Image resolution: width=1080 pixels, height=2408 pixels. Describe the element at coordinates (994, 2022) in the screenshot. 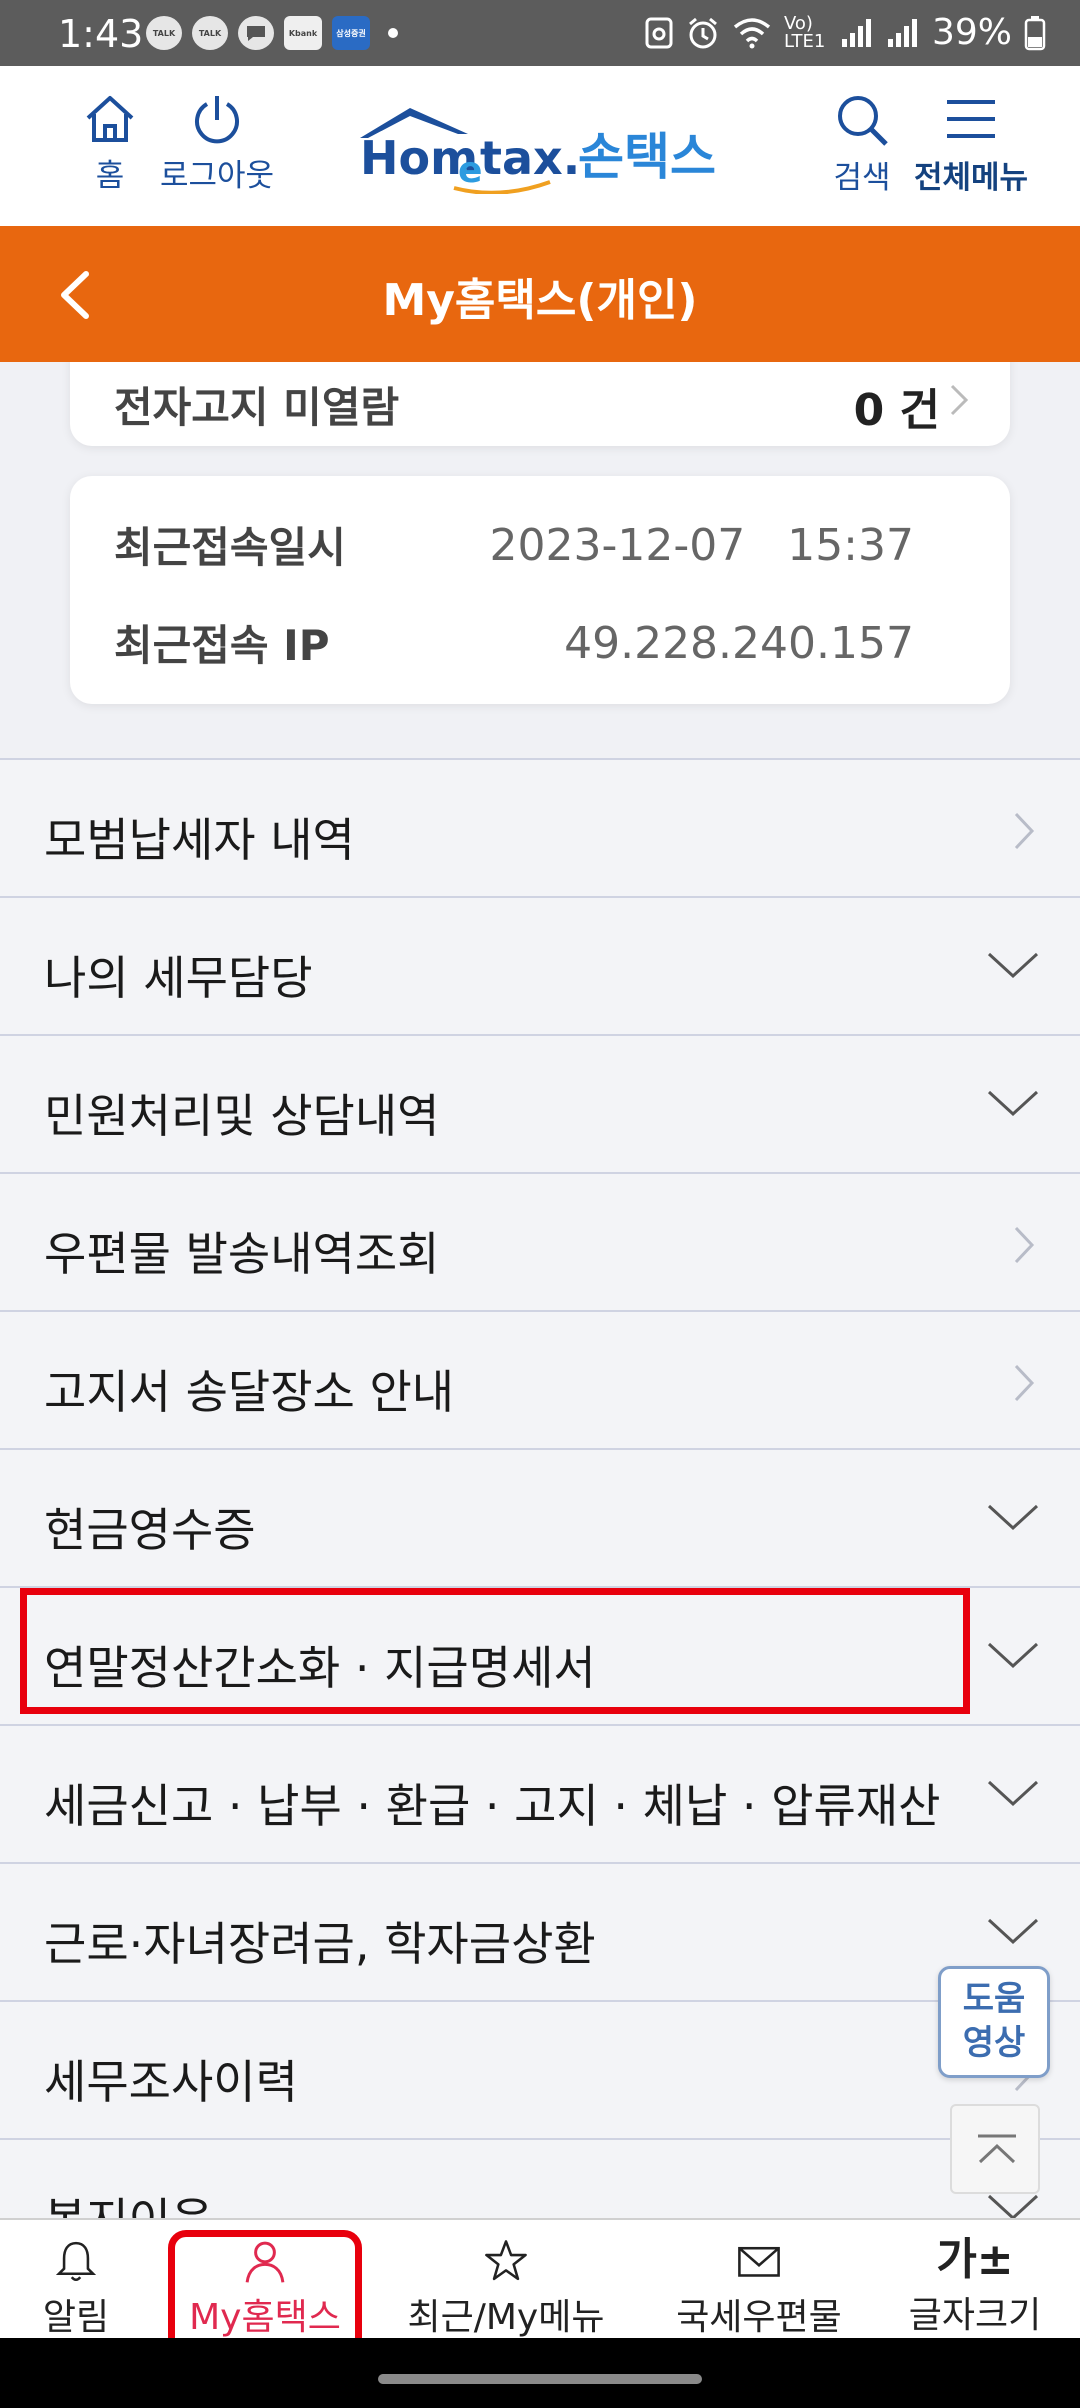

I see `help-video-button: 도움 영상` at that location.